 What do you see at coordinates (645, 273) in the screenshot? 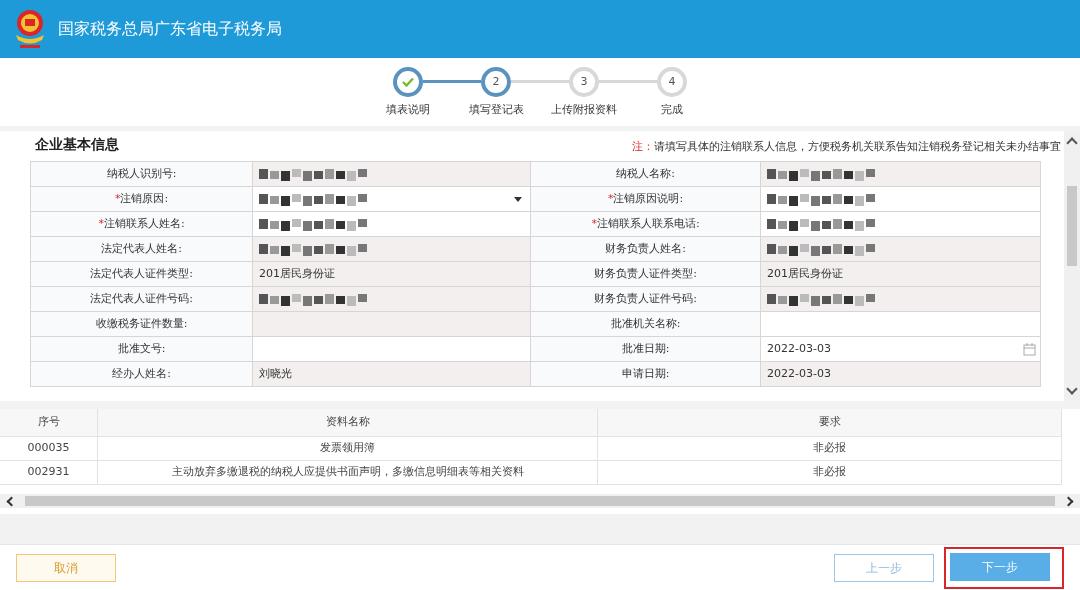
I see `field-label: 财务负责人证件类型:` at bounding box center [645, 273].